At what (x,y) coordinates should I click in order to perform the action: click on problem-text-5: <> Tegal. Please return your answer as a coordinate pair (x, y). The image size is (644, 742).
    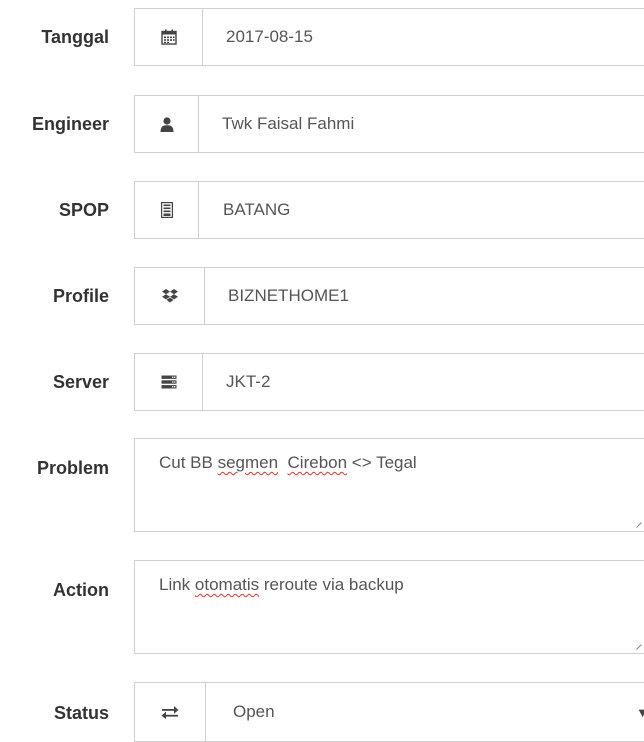
    Looking at the image, I should click on (382, 462).